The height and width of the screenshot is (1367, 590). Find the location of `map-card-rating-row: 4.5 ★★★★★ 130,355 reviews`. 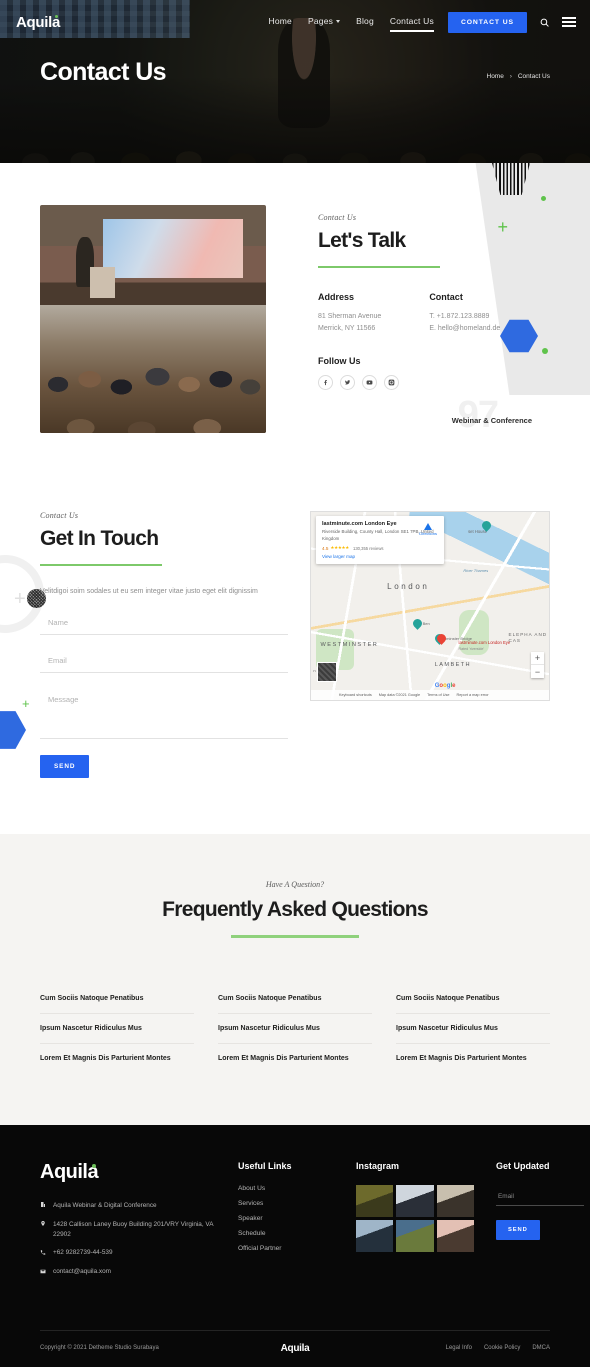

map-card-rating-row: 4.5 ★★★★★ 130,355 reviews is located at coordinates (380, 548).